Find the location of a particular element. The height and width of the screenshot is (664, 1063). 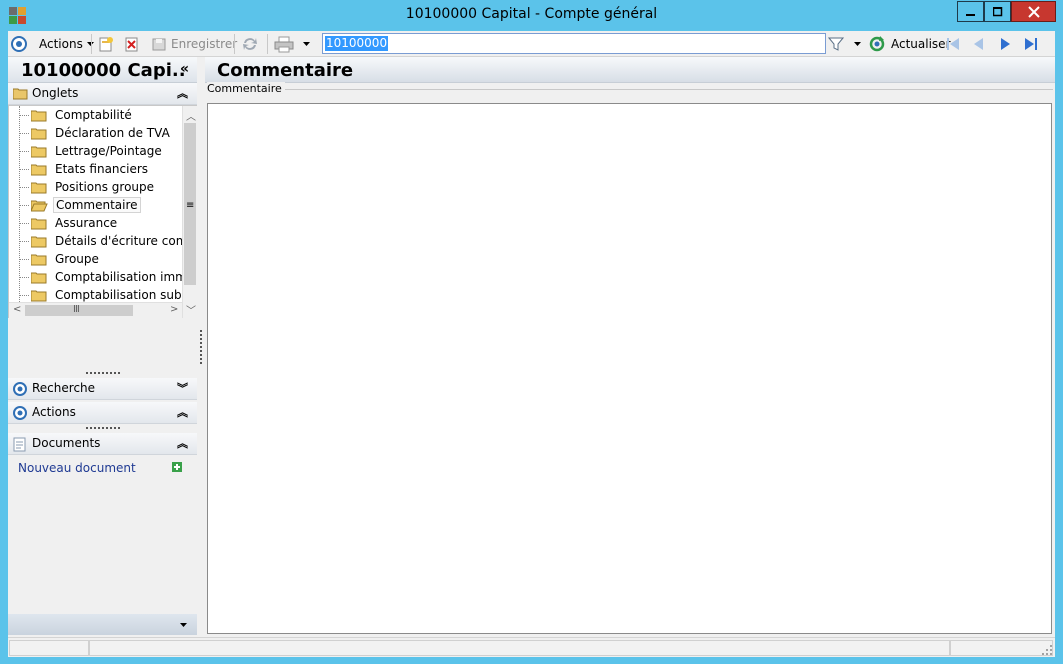

last-record-button is located at coordinates (1031, 44).